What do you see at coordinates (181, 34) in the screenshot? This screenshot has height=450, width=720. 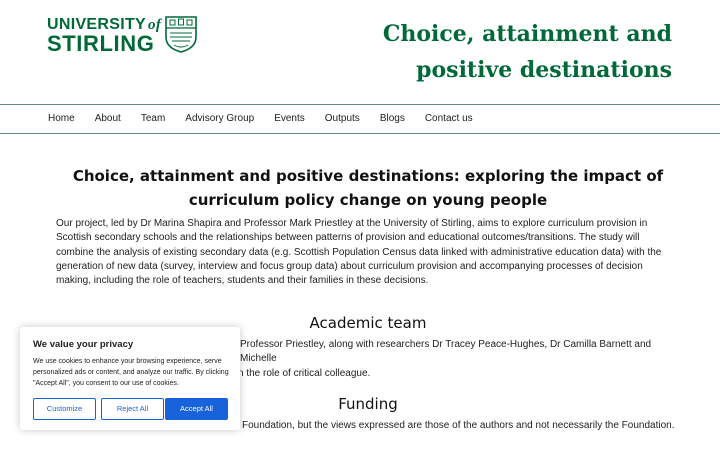 I see `crest-icon` at bounding box center [181, 34].